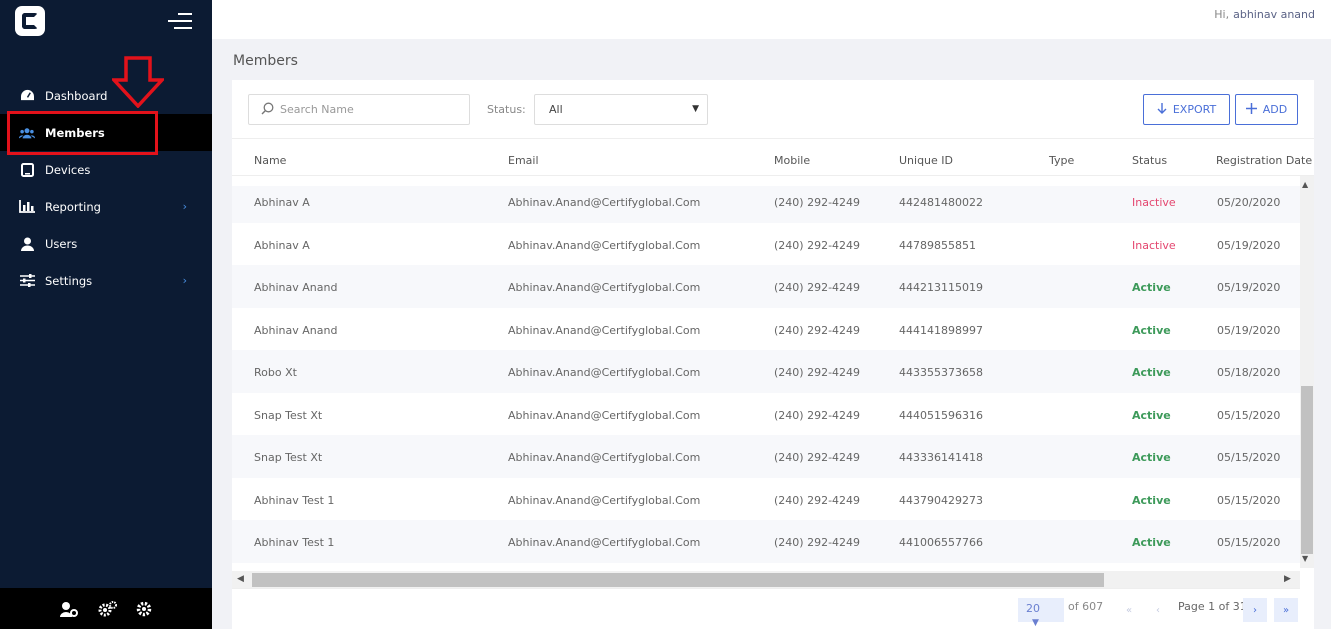 The height and width of the screenshot is (629, 1331). What do you see at coordinates (926, 160) in the screenshot?
I see `column-header-unique-id: Unique ID` at bounding box center [926, 160].